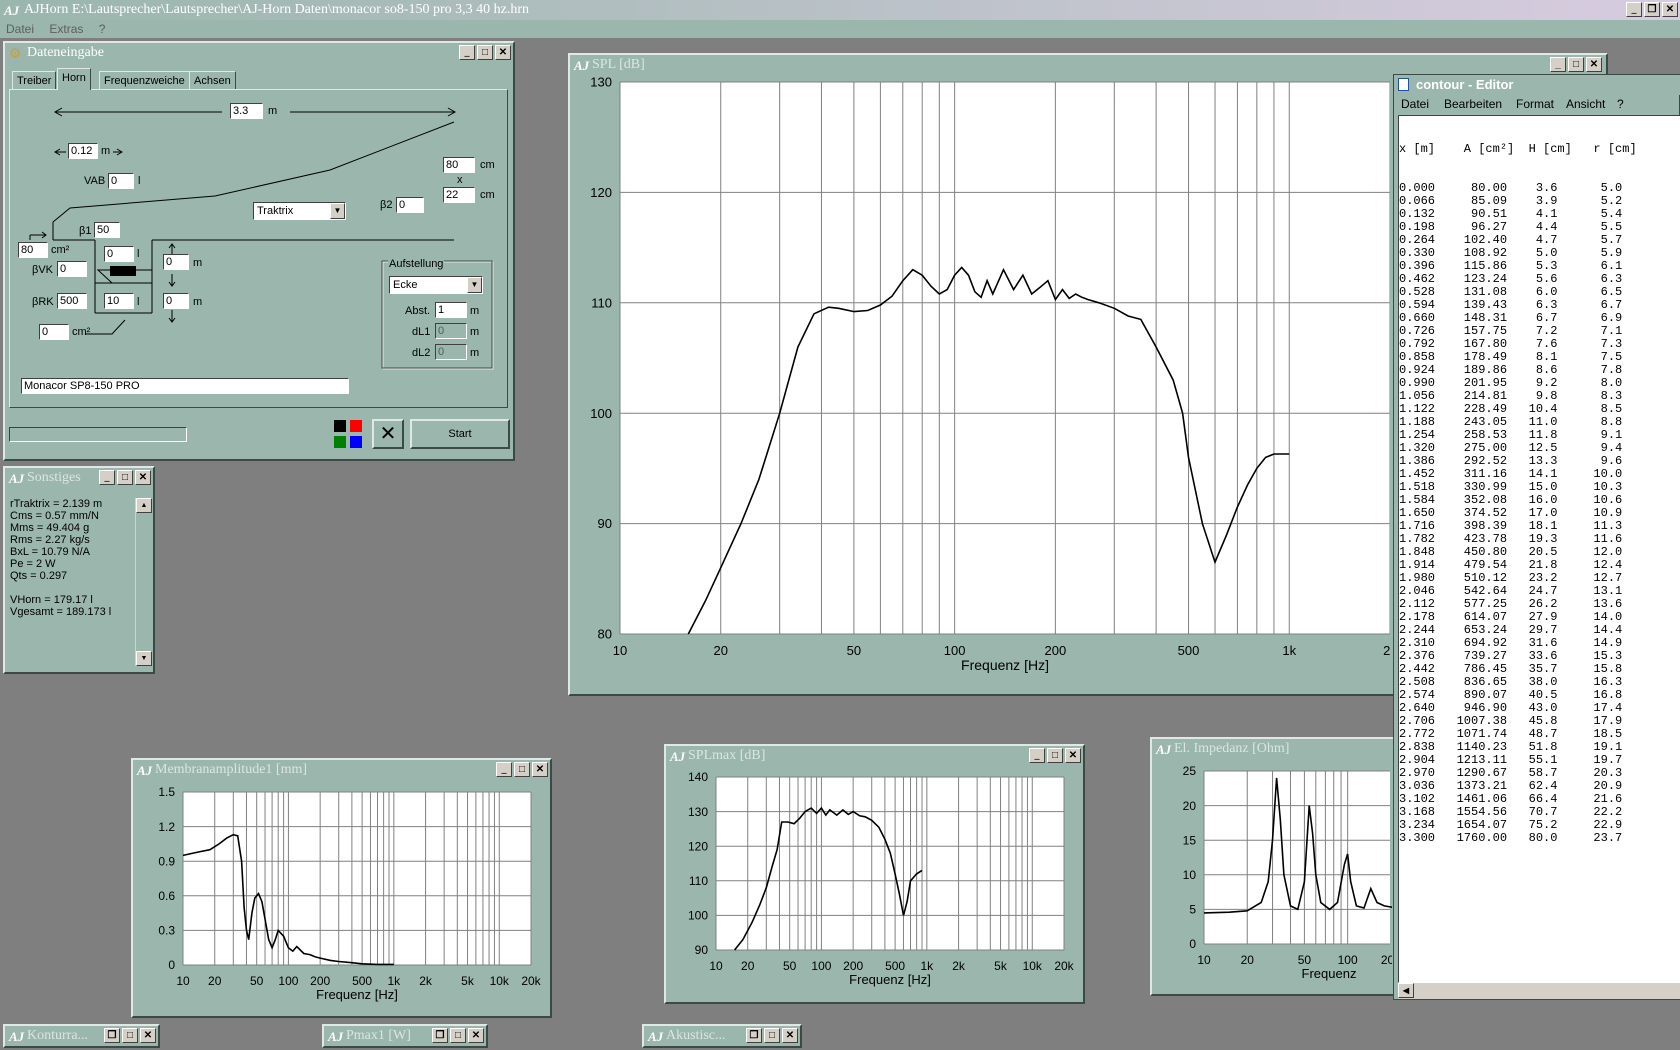  Describe the element at coordinates (874, 756) in the screenshot. I see `splmax-title-bar: AJ SPLmax [dB] _ □ ✕` at that location.